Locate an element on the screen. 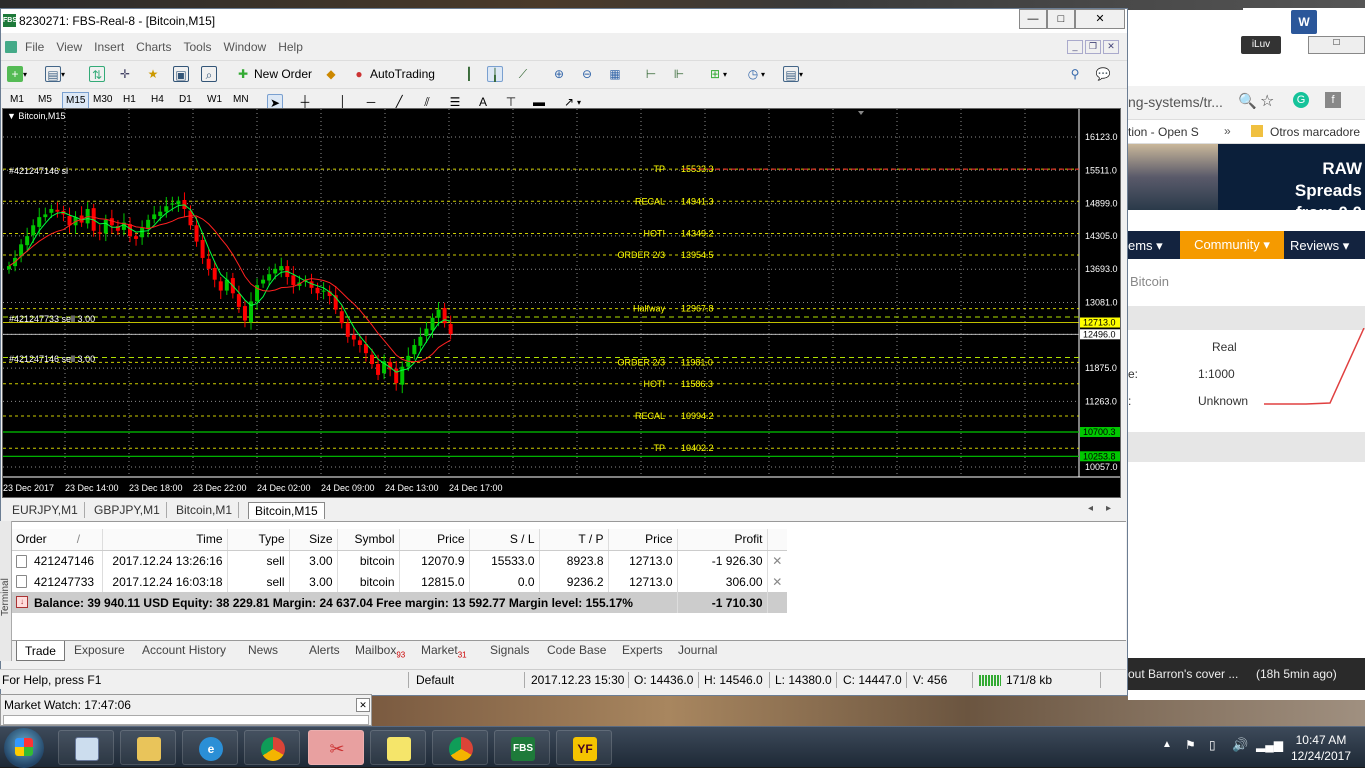 The height and width of the screenshot is (768, 1365). chat-icon: 💬 is located at coordinates (1103, 74).